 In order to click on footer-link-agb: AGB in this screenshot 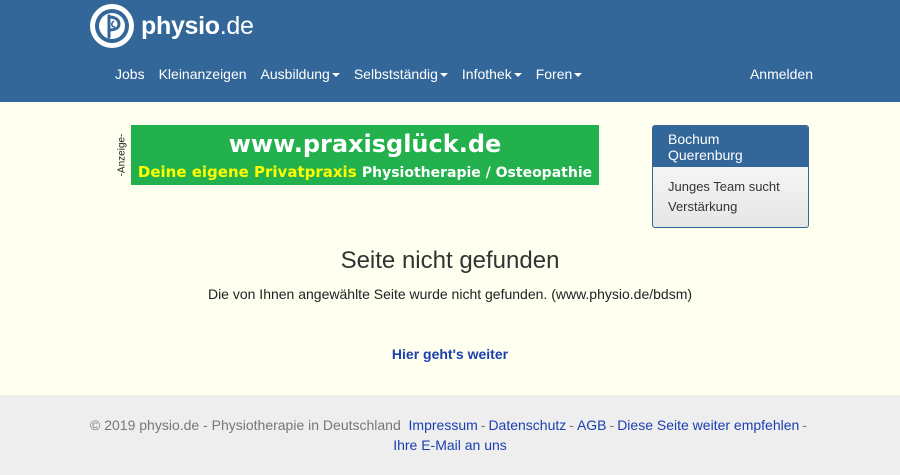, I will do `click(592, 425)`.